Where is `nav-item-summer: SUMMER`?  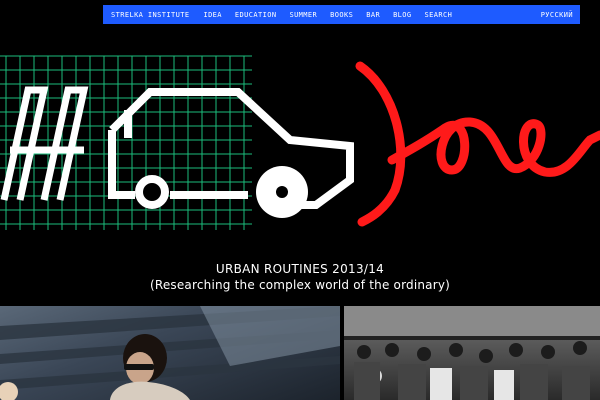
nav-item-summer: SUMMER is located at coordinates (303, 15).